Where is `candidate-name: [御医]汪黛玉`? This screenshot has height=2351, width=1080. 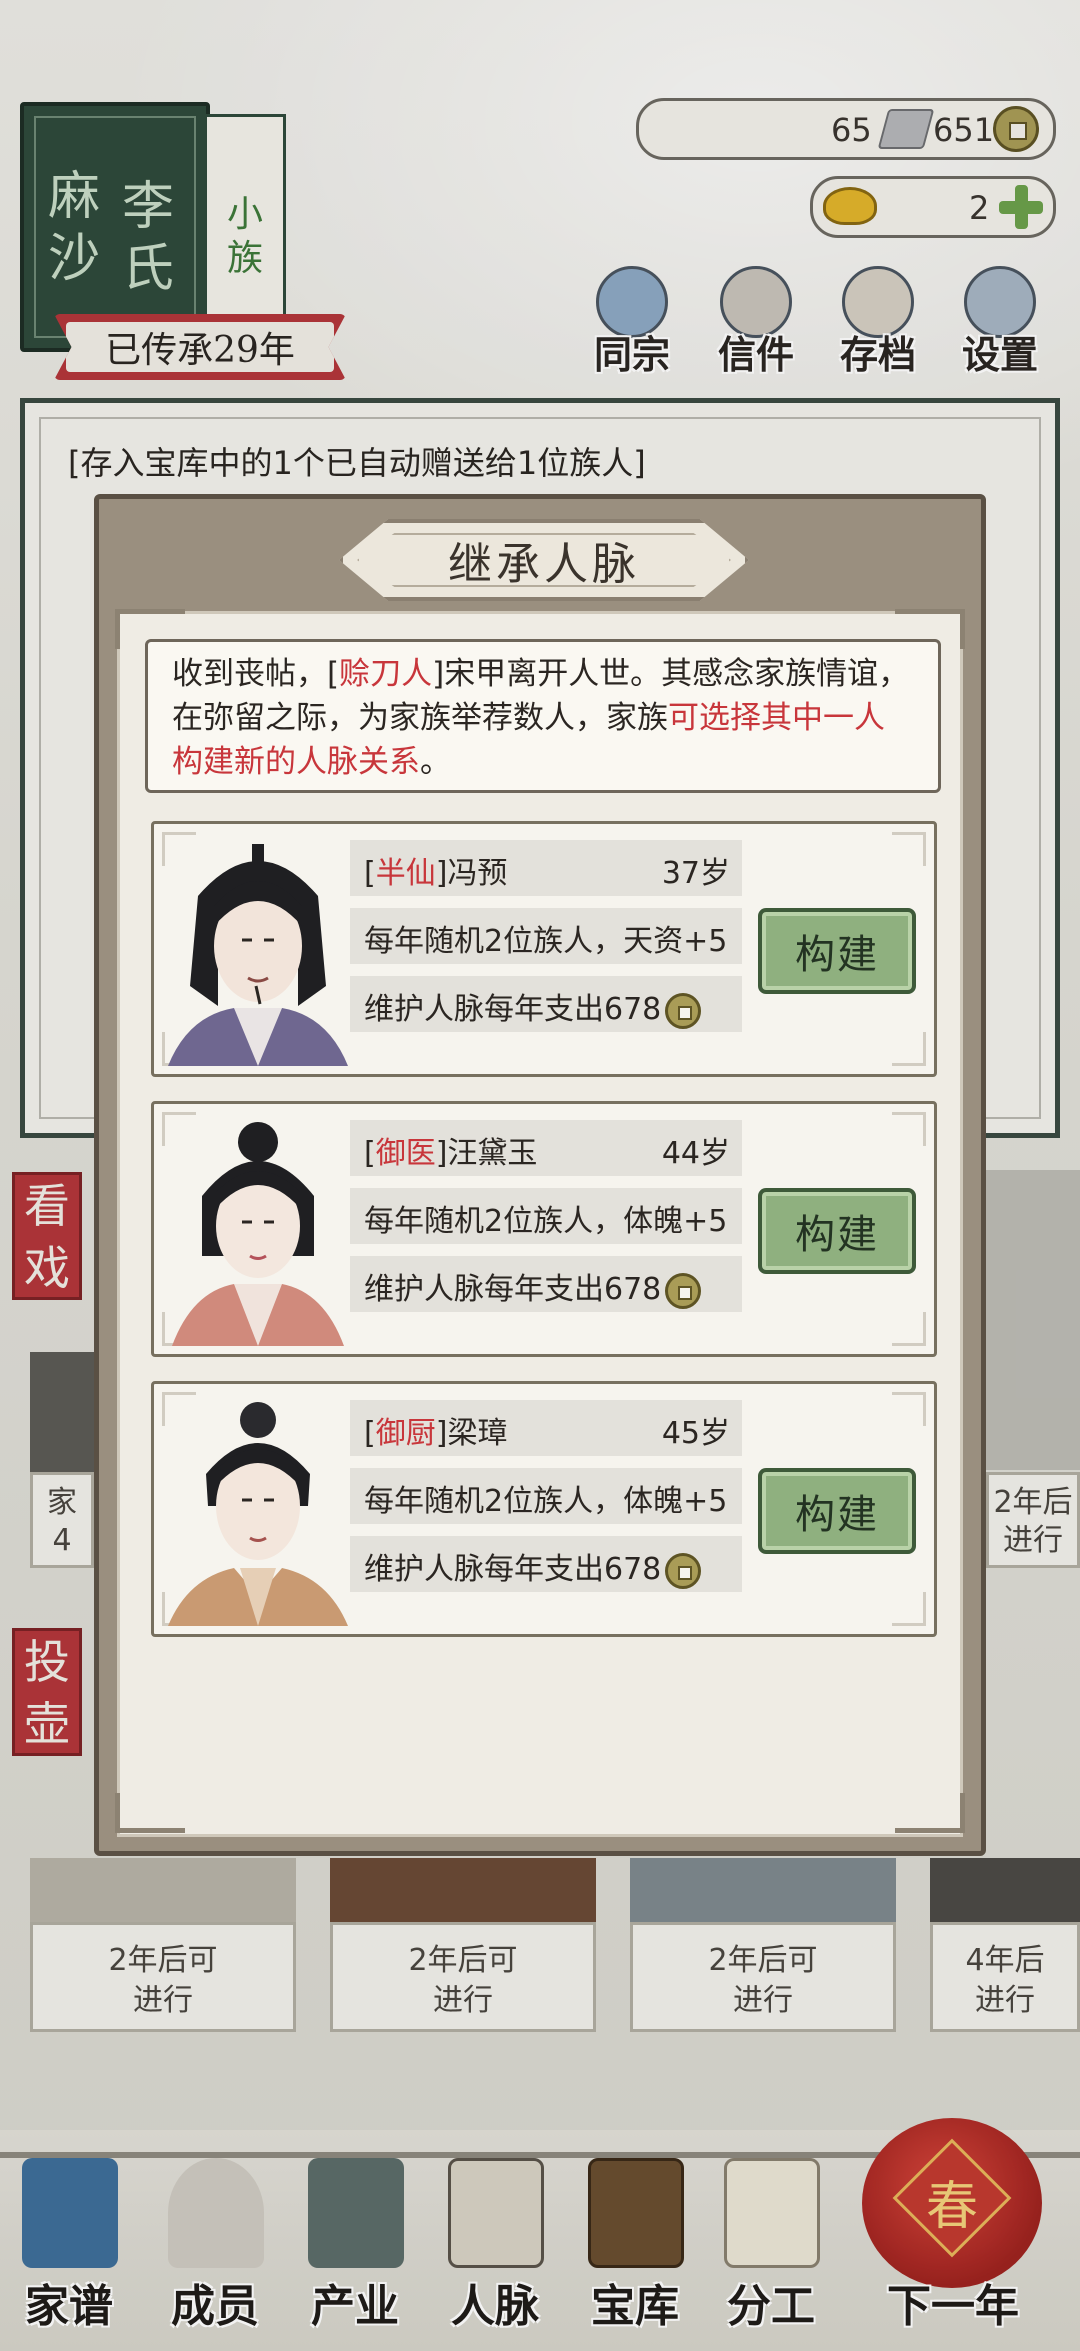
candidate-name: [御医]汪黛玉 is located at coordinates (451, 1153).